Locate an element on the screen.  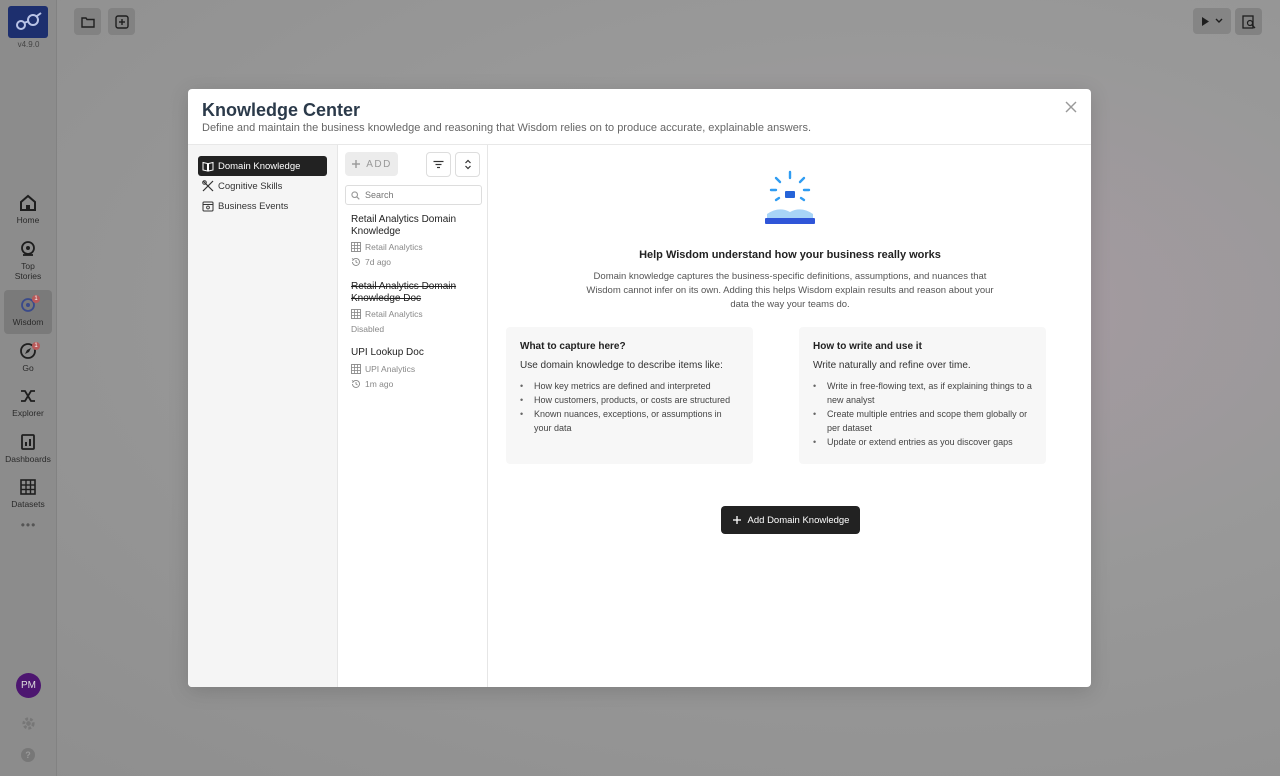
modal-title: Knowledge Center is located at coordinates (281, 110).